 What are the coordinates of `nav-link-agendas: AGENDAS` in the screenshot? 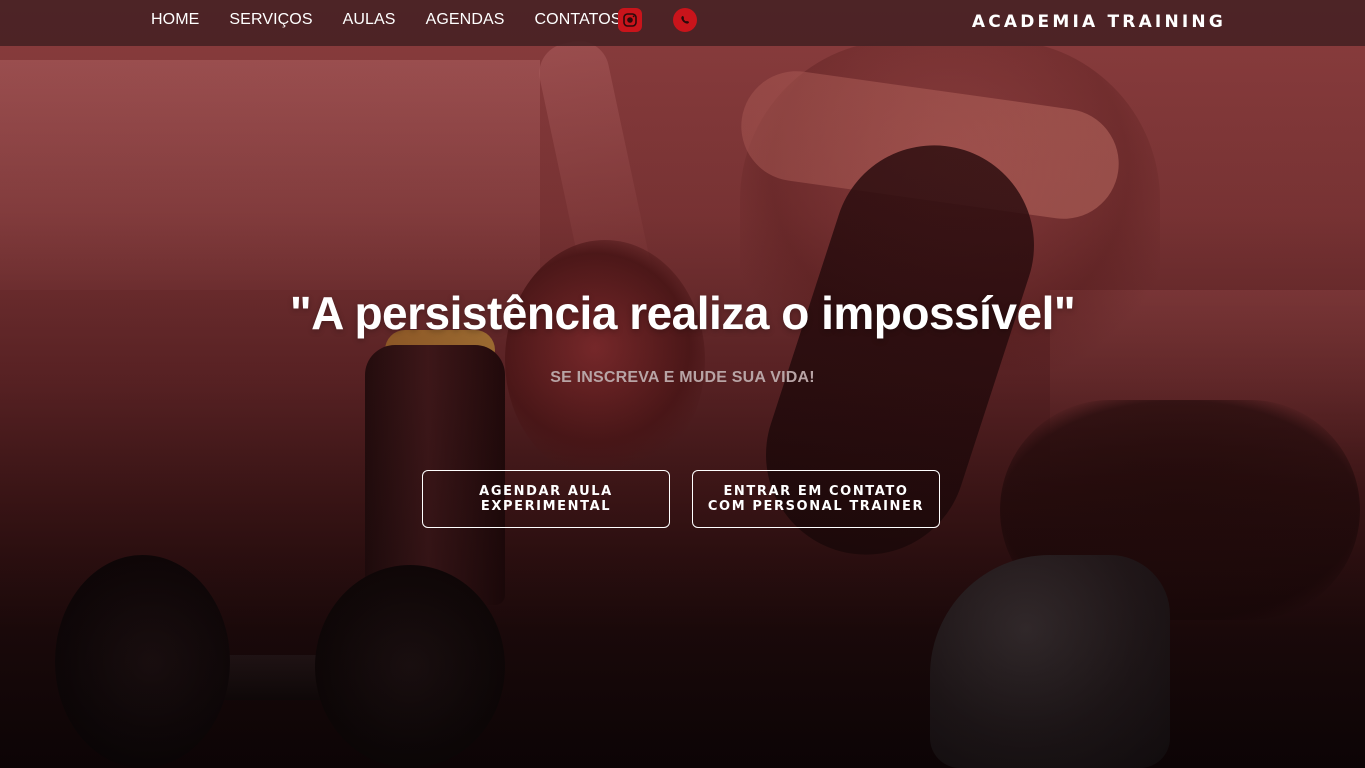 It's located at (465, 20).